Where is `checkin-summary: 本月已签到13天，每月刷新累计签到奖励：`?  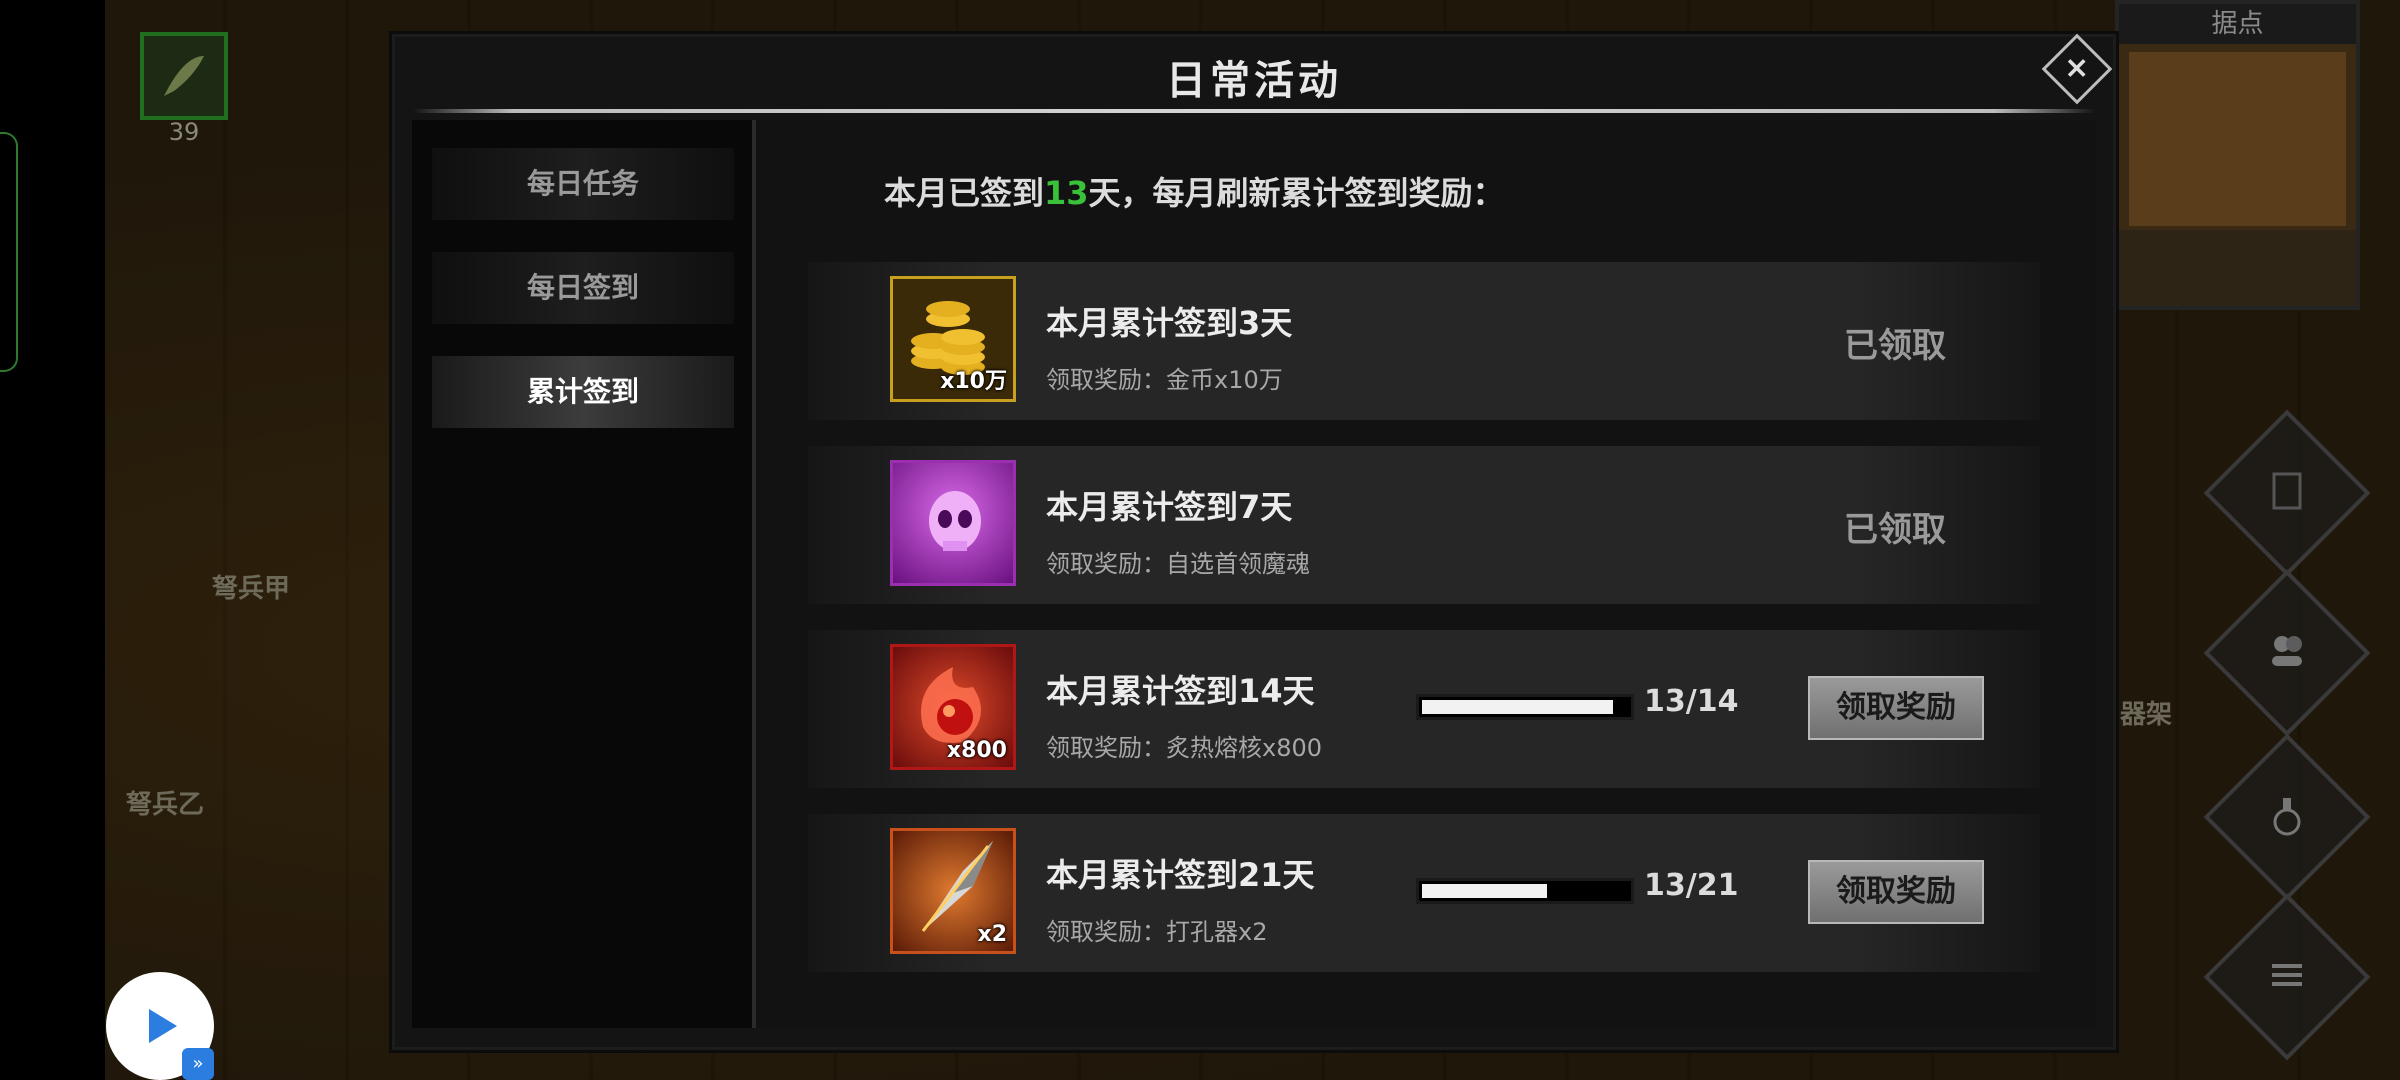 checkin-summary: 本月已签到13天，每月刷新累计签到奖励： is located at coordinates (1194, 191).